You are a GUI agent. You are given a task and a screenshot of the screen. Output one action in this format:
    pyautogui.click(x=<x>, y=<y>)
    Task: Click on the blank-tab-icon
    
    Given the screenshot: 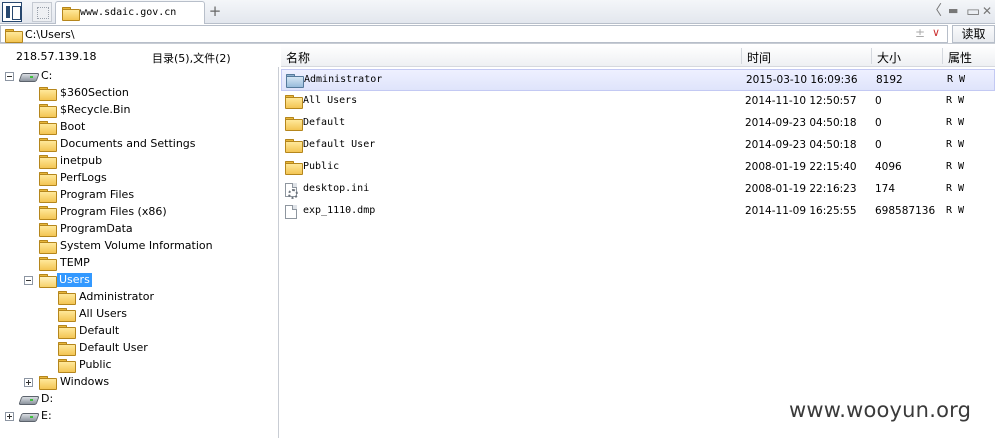 What is the action you would take?
    pyautogui.click(x=42, y=12)
    